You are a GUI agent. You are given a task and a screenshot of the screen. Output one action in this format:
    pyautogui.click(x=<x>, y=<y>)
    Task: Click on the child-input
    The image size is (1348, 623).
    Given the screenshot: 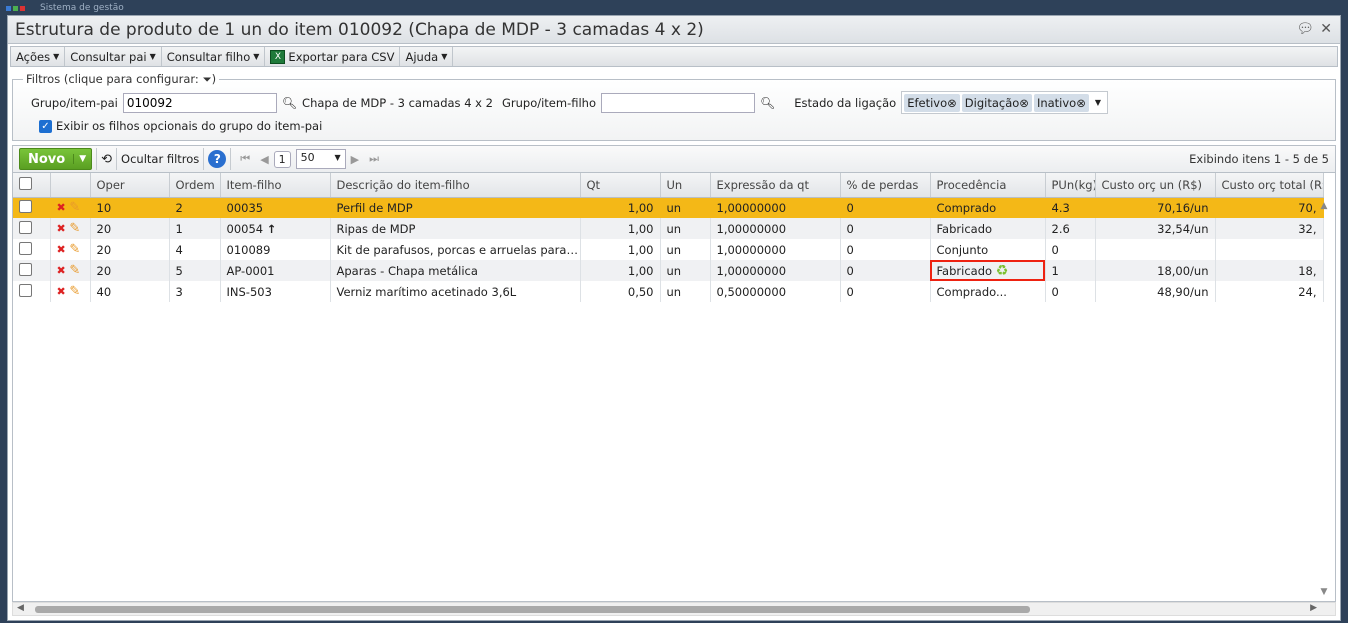 What is the action you would take?
    pyautogui.click(x=678, y=102)
    